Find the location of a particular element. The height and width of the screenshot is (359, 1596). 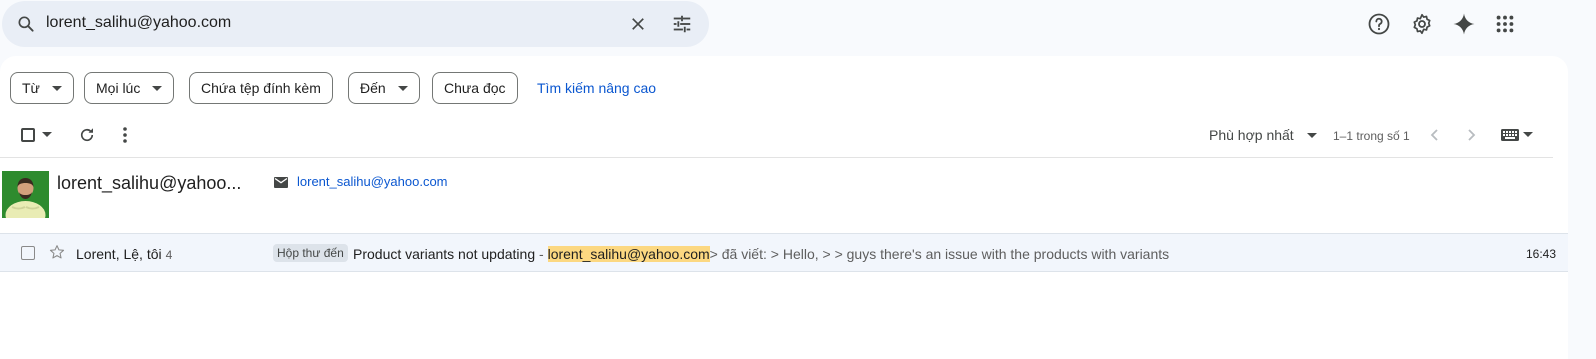

prev-page-icon is located at coordinates (1434, 135).